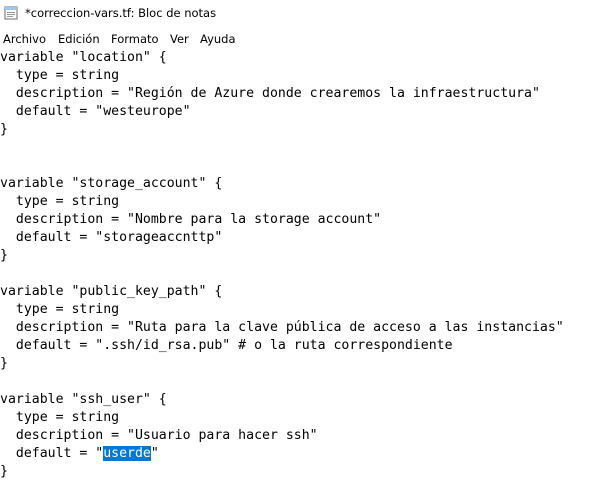 The width and height of the screenshot is (597, 485). I want to click on editor-line: default = "storageaccnttp", so click(111, 237).